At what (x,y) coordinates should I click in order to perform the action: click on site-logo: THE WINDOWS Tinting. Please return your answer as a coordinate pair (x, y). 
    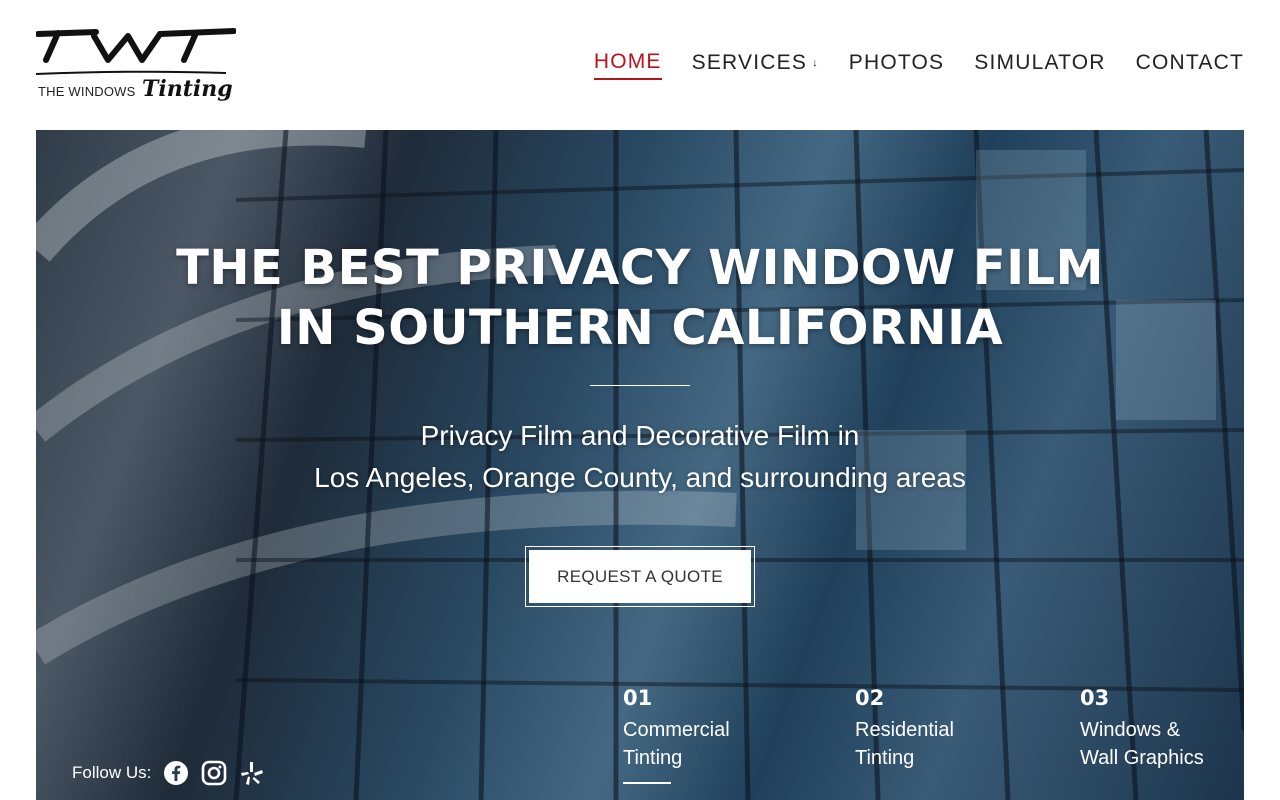
    Looking at the image, I should click on (136, 70).